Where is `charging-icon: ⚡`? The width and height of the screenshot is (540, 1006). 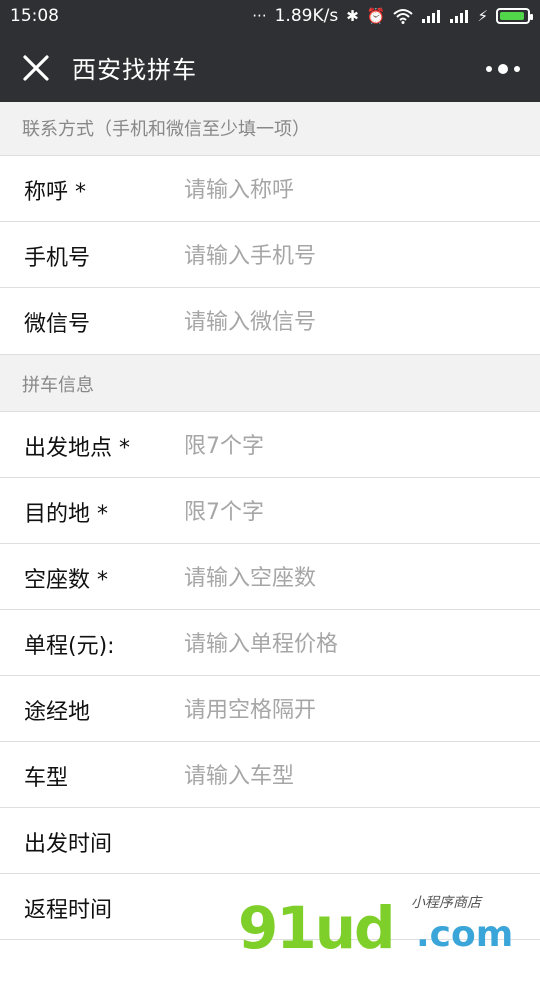
charging-icon: ⚡ is located at coordinates (482, 16).